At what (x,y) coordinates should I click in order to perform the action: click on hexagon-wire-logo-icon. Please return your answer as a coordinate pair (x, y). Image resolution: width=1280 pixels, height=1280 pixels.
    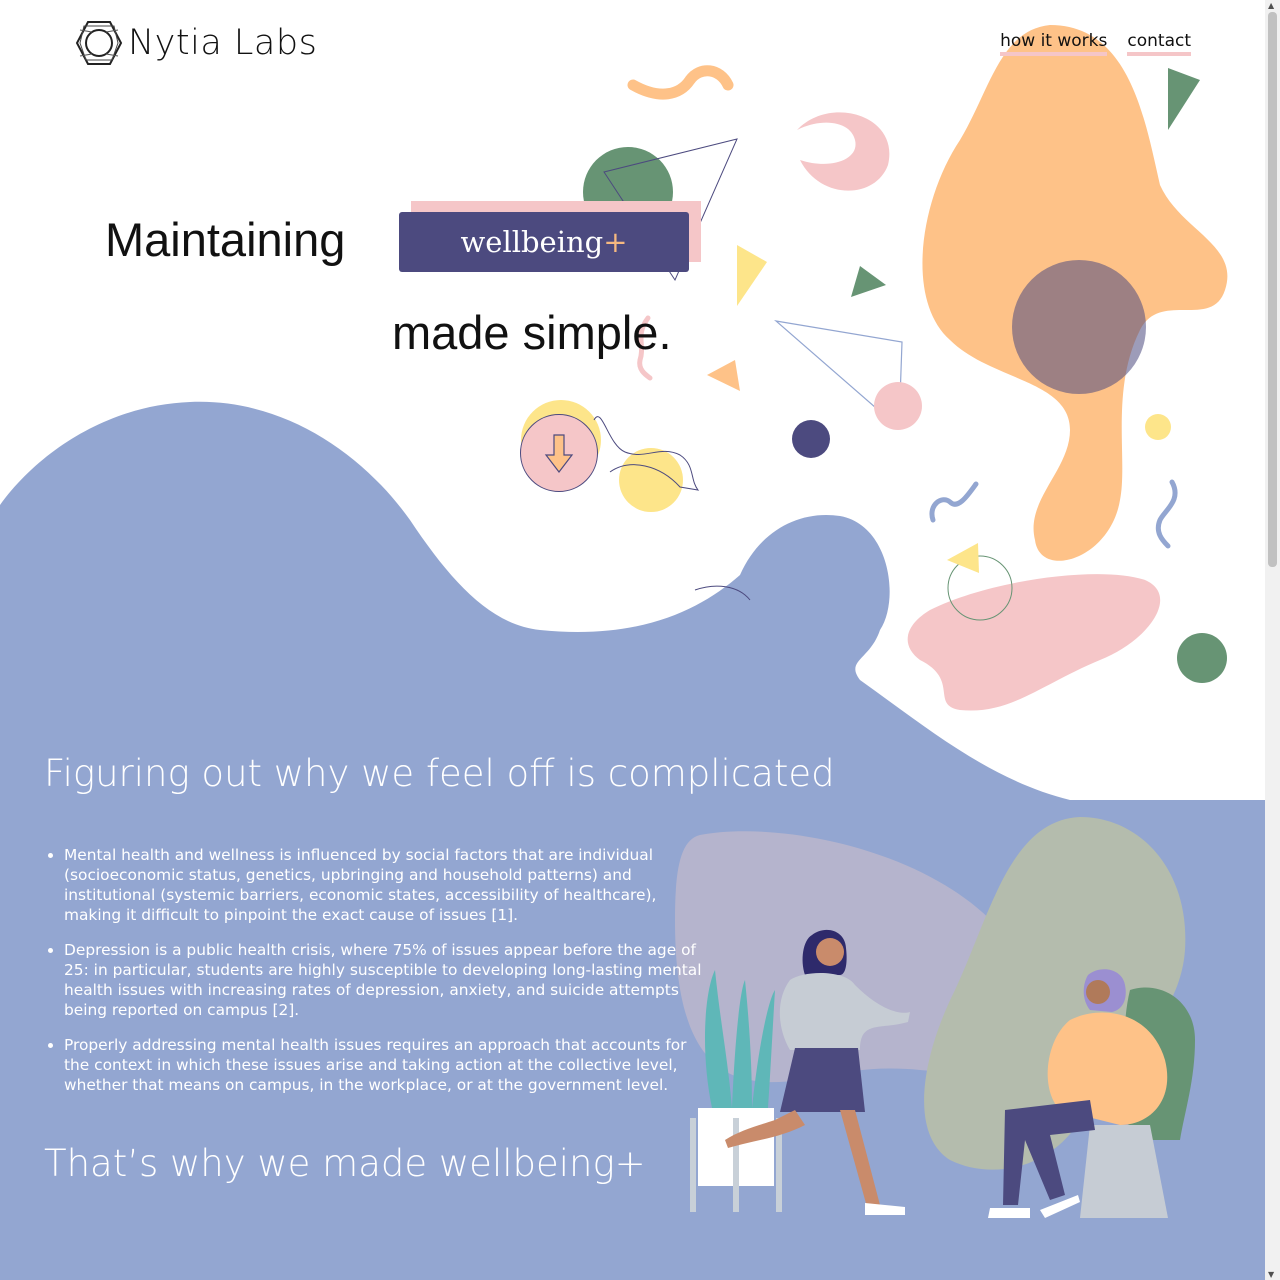
    Looking at the image, I should click on (99, 43).